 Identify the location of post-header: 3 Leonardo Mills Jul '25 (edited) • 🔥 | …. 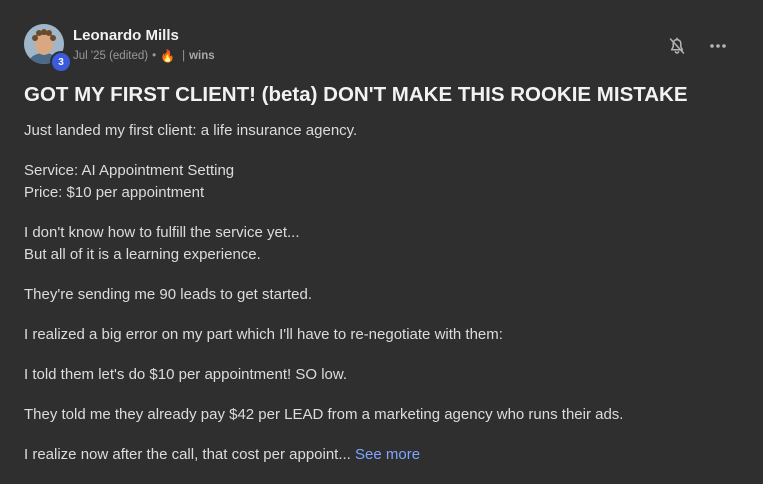
(119, 48).